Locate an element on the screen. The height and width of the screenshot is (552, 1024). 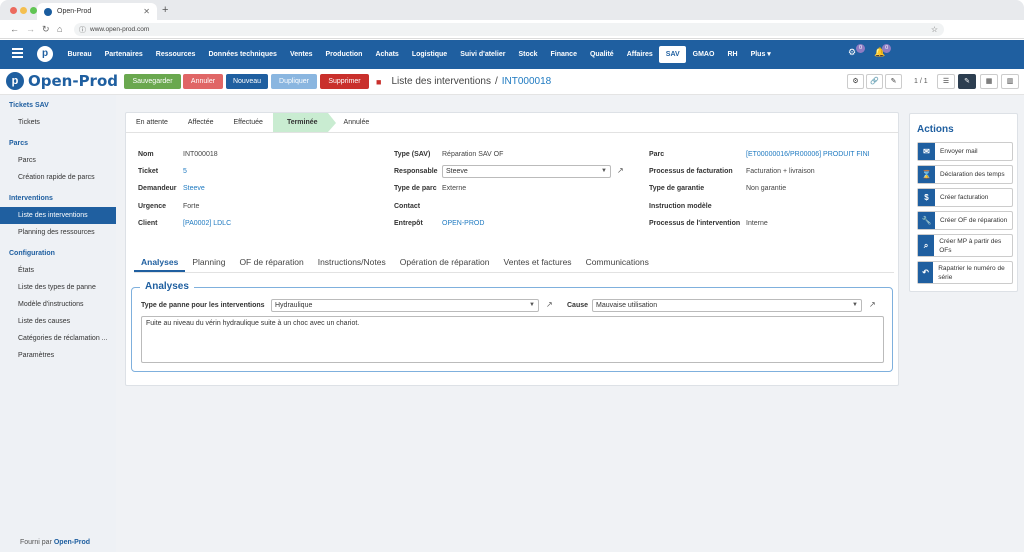
delete-button: Supprimer is located at coordinates (344, 81).